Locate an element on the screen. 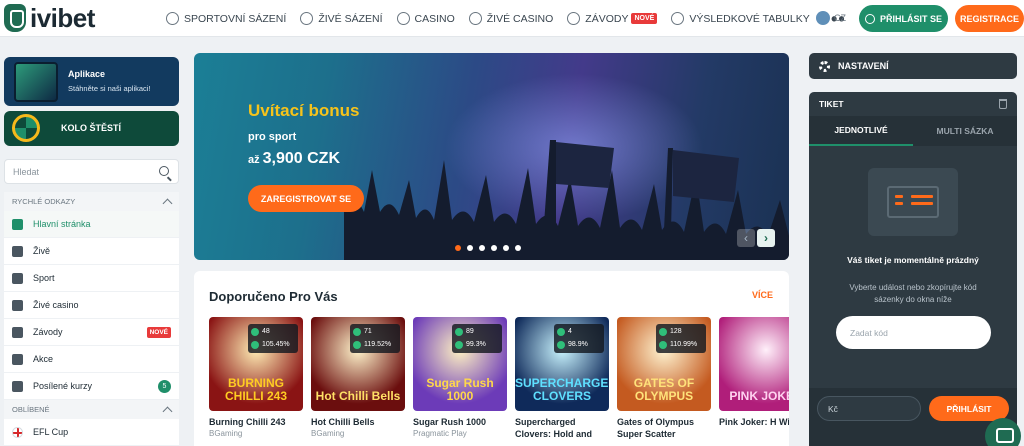  trash-icon is located at coordinates (1003, 104).